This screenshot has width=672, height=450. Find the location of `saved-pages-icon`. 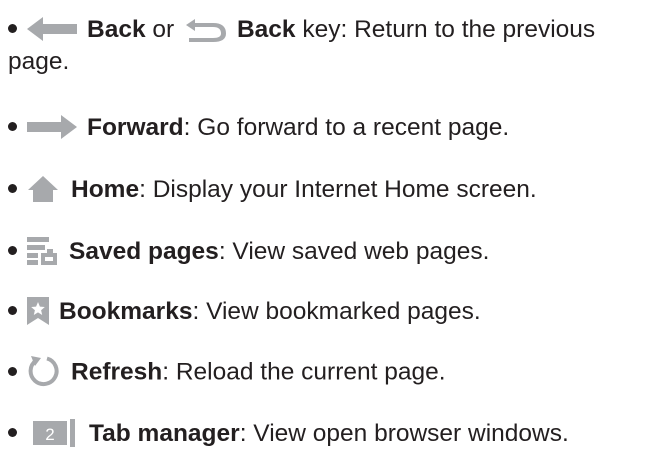

saved-pages-icon is located at coordinates (42, 250).